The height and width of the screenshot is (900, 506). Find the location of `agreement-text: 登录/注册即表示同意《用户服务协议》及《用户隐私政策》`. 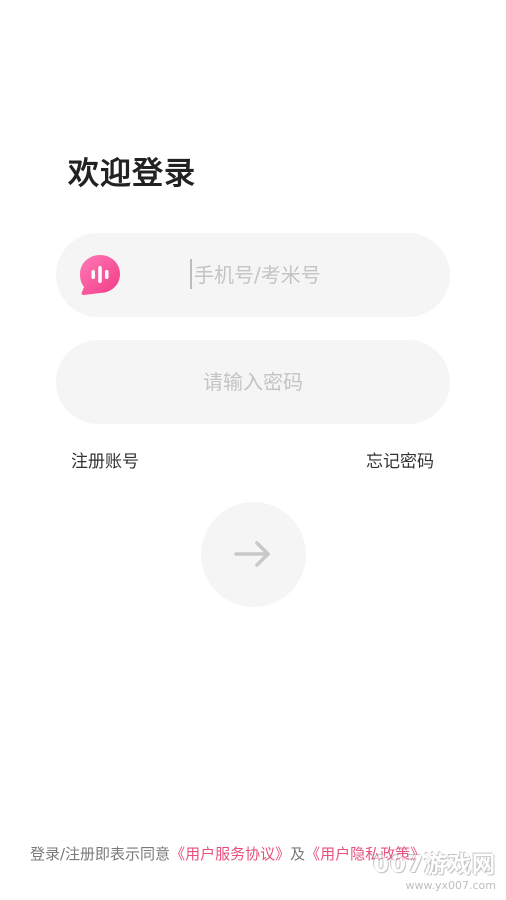

agreement-text: 登录/注册即表示同意《用户服务协议》及《用户隐私政策》 is located at coordinates (227, 853).